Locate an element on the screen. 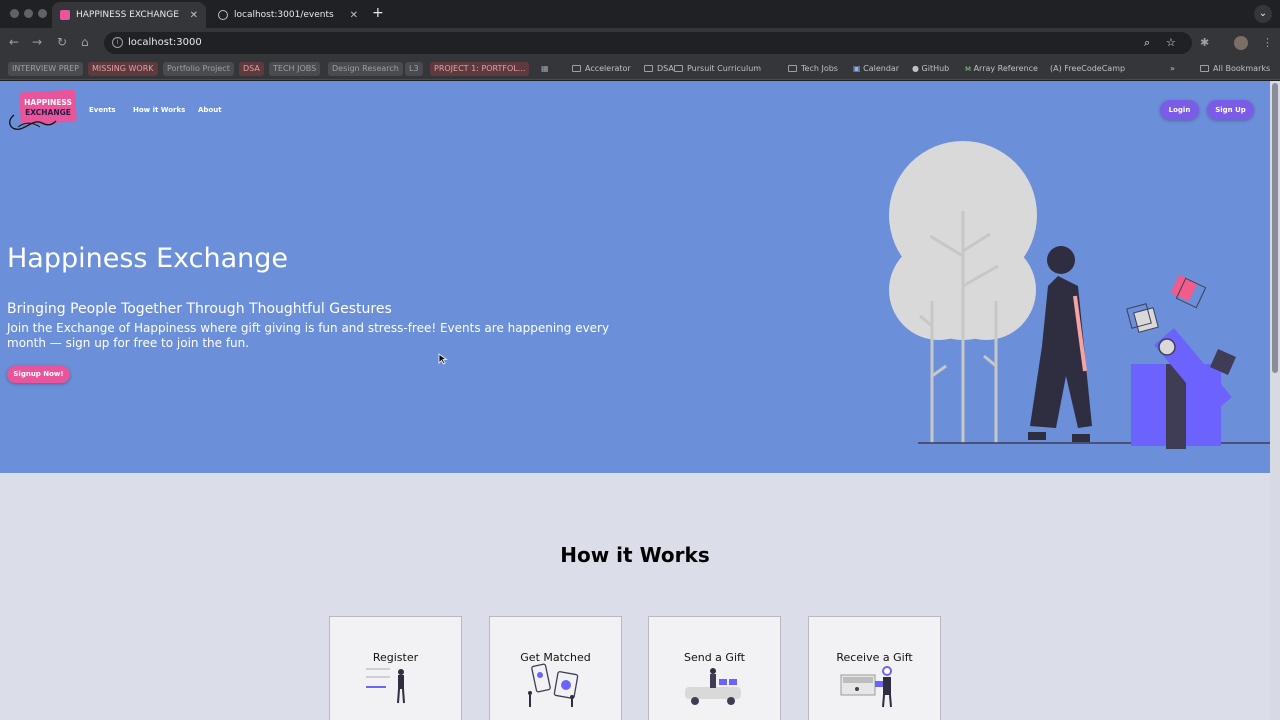  new-tab-button: + is located at coordinates (378, 13).